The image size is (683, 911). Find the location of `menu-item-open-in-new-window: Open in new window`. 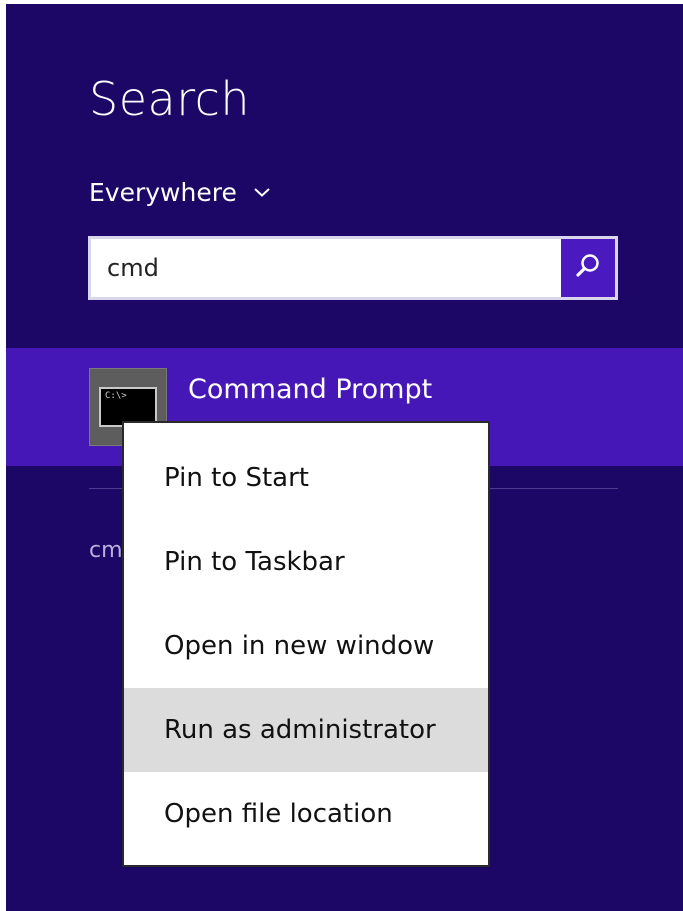

menu-item-open-in-new-window: Open in new window is located at coordinates (306, 646).